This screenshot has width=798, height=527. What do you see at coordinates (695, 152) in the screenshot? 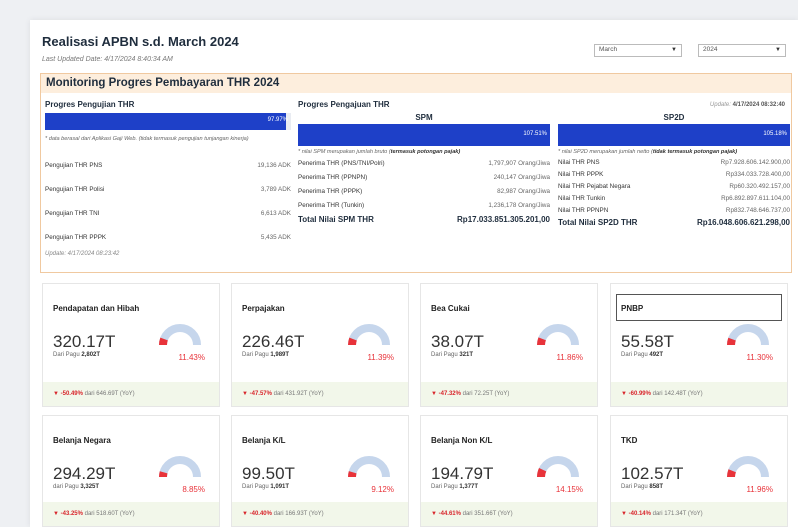
I see `sp2d-note-bold: tidak termasuk potongan pajak)` at bounding box center [695, 152].